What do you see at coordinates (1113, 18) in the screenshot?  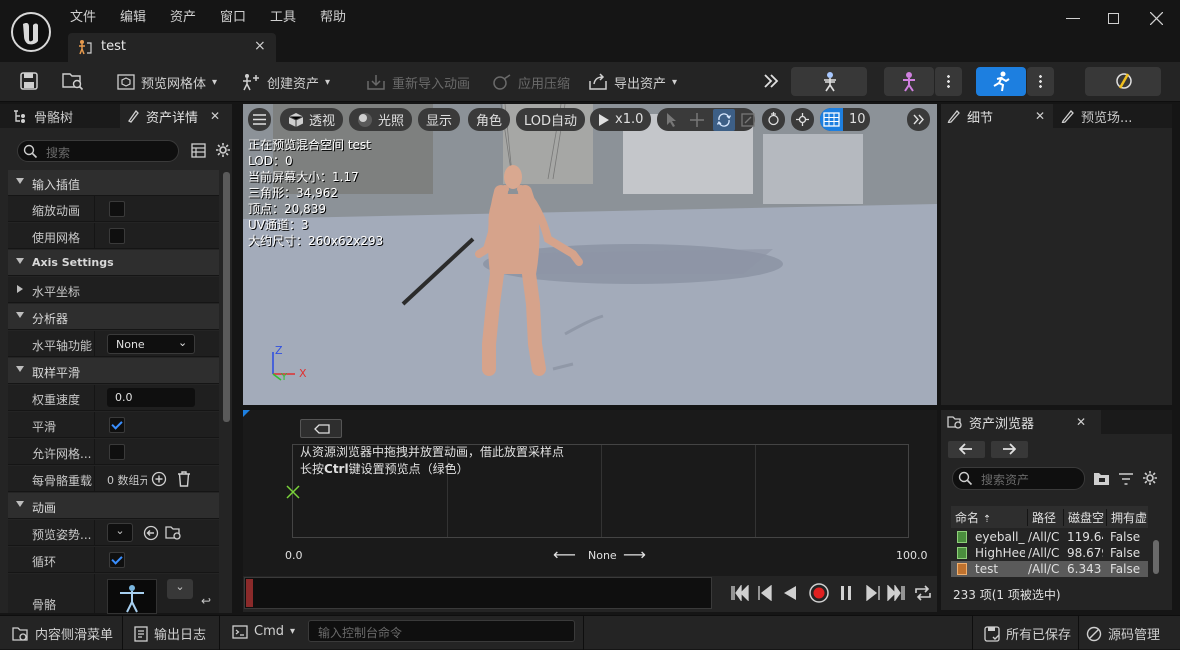 I see `maximize-button` at bounding box center [1113, 18].